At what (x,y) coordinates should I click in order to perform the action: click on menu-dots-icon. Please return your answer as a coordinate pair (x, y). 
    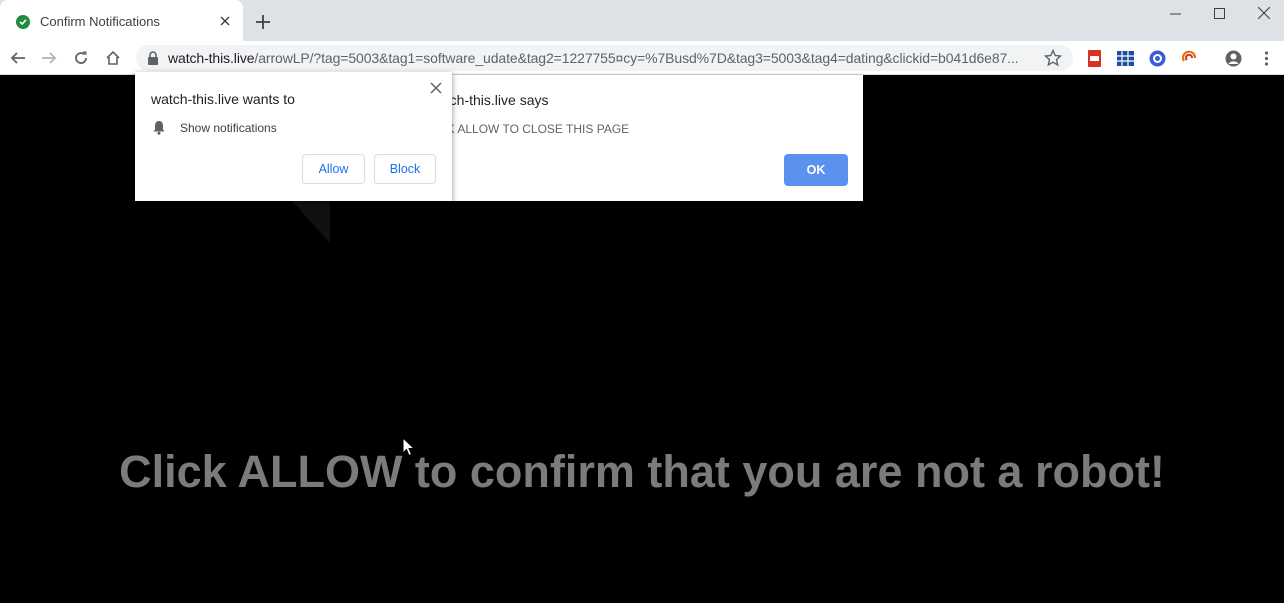
    Looking at the image, I should click on (1266, 58).